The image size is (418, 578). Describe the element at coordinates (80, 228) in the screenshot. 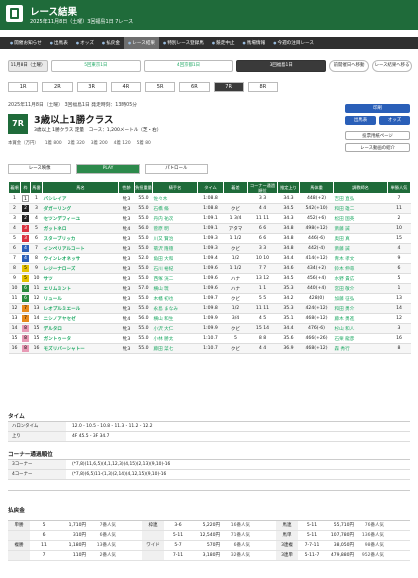

I see `horse-name: ガットネロ` at that location.